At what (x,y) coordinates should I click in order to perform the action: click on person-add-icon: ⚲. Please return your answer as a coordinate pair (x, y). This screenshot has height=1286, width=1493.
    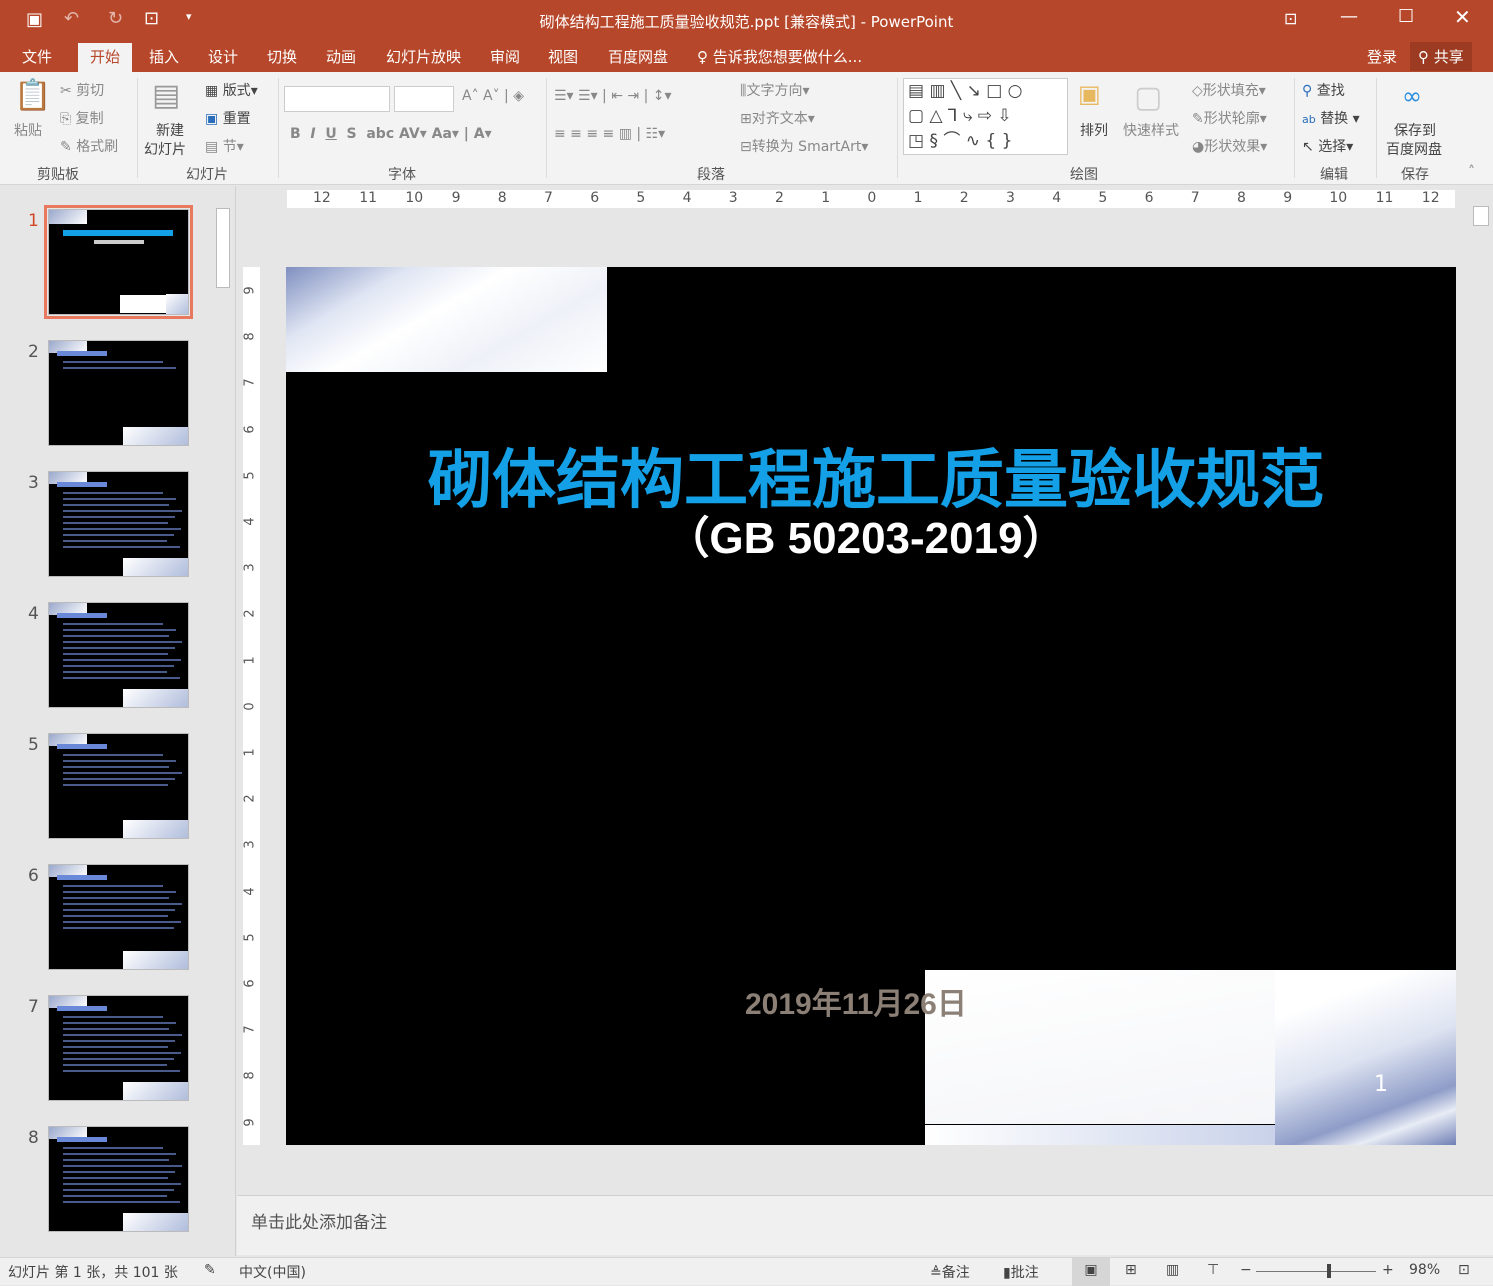
    Looking at the image, I should click on (1423, 57).